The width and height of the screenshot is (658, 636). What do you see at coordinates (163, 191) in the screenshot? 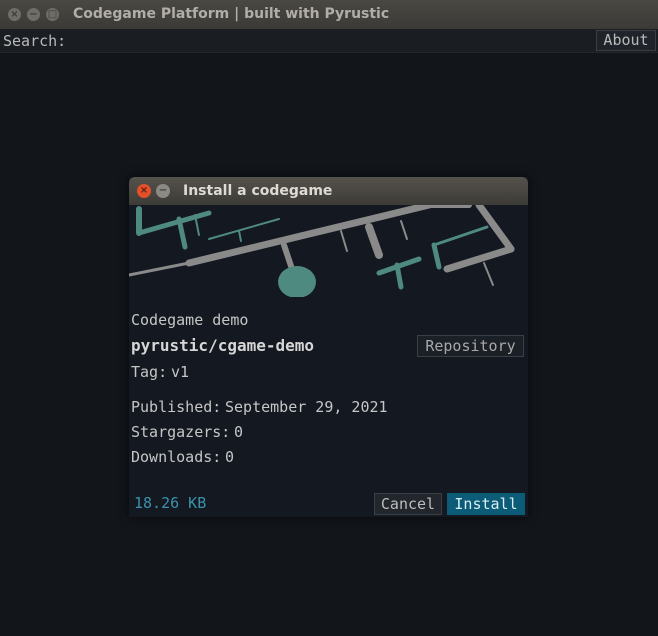
I see `dialog-minimize-button: −` at bounding box center [163, 191].